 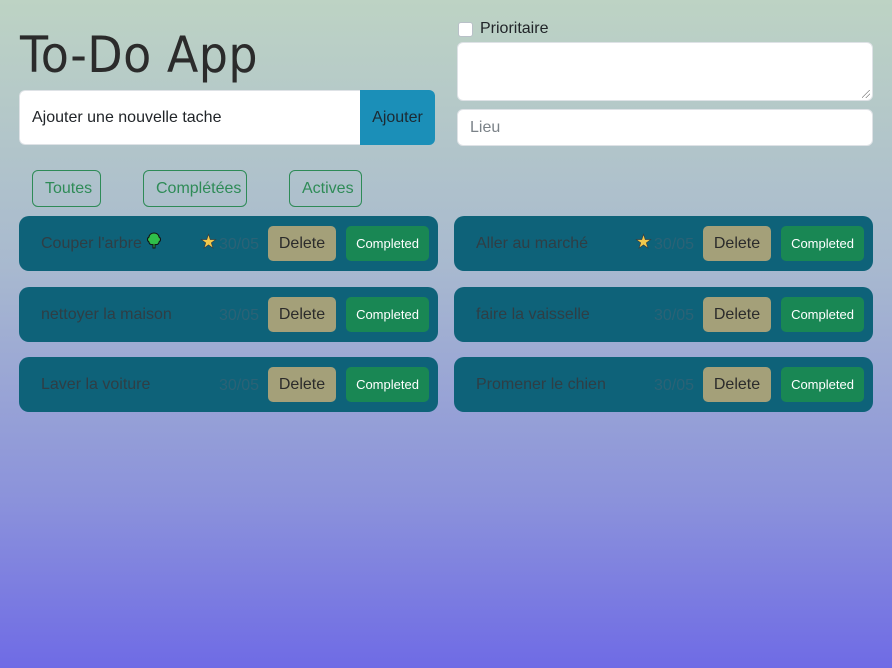 What do you see at coordinates (465, 29) in the screenshot?
I see `priority-checkbox` at bounding box center [465, 29].